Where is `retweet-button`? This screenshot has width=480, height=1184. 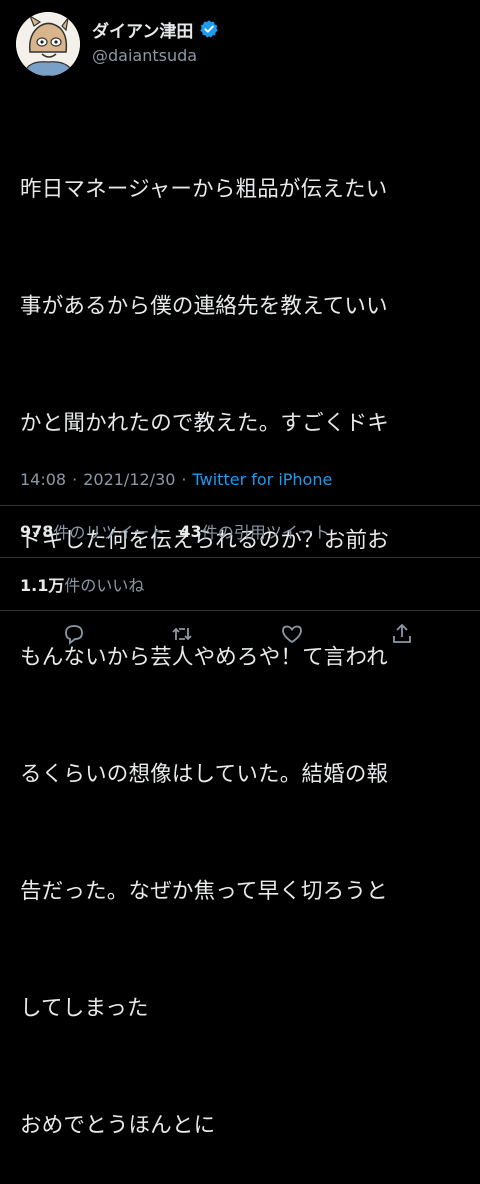
retweet-button is located at coordinates (184, 634).